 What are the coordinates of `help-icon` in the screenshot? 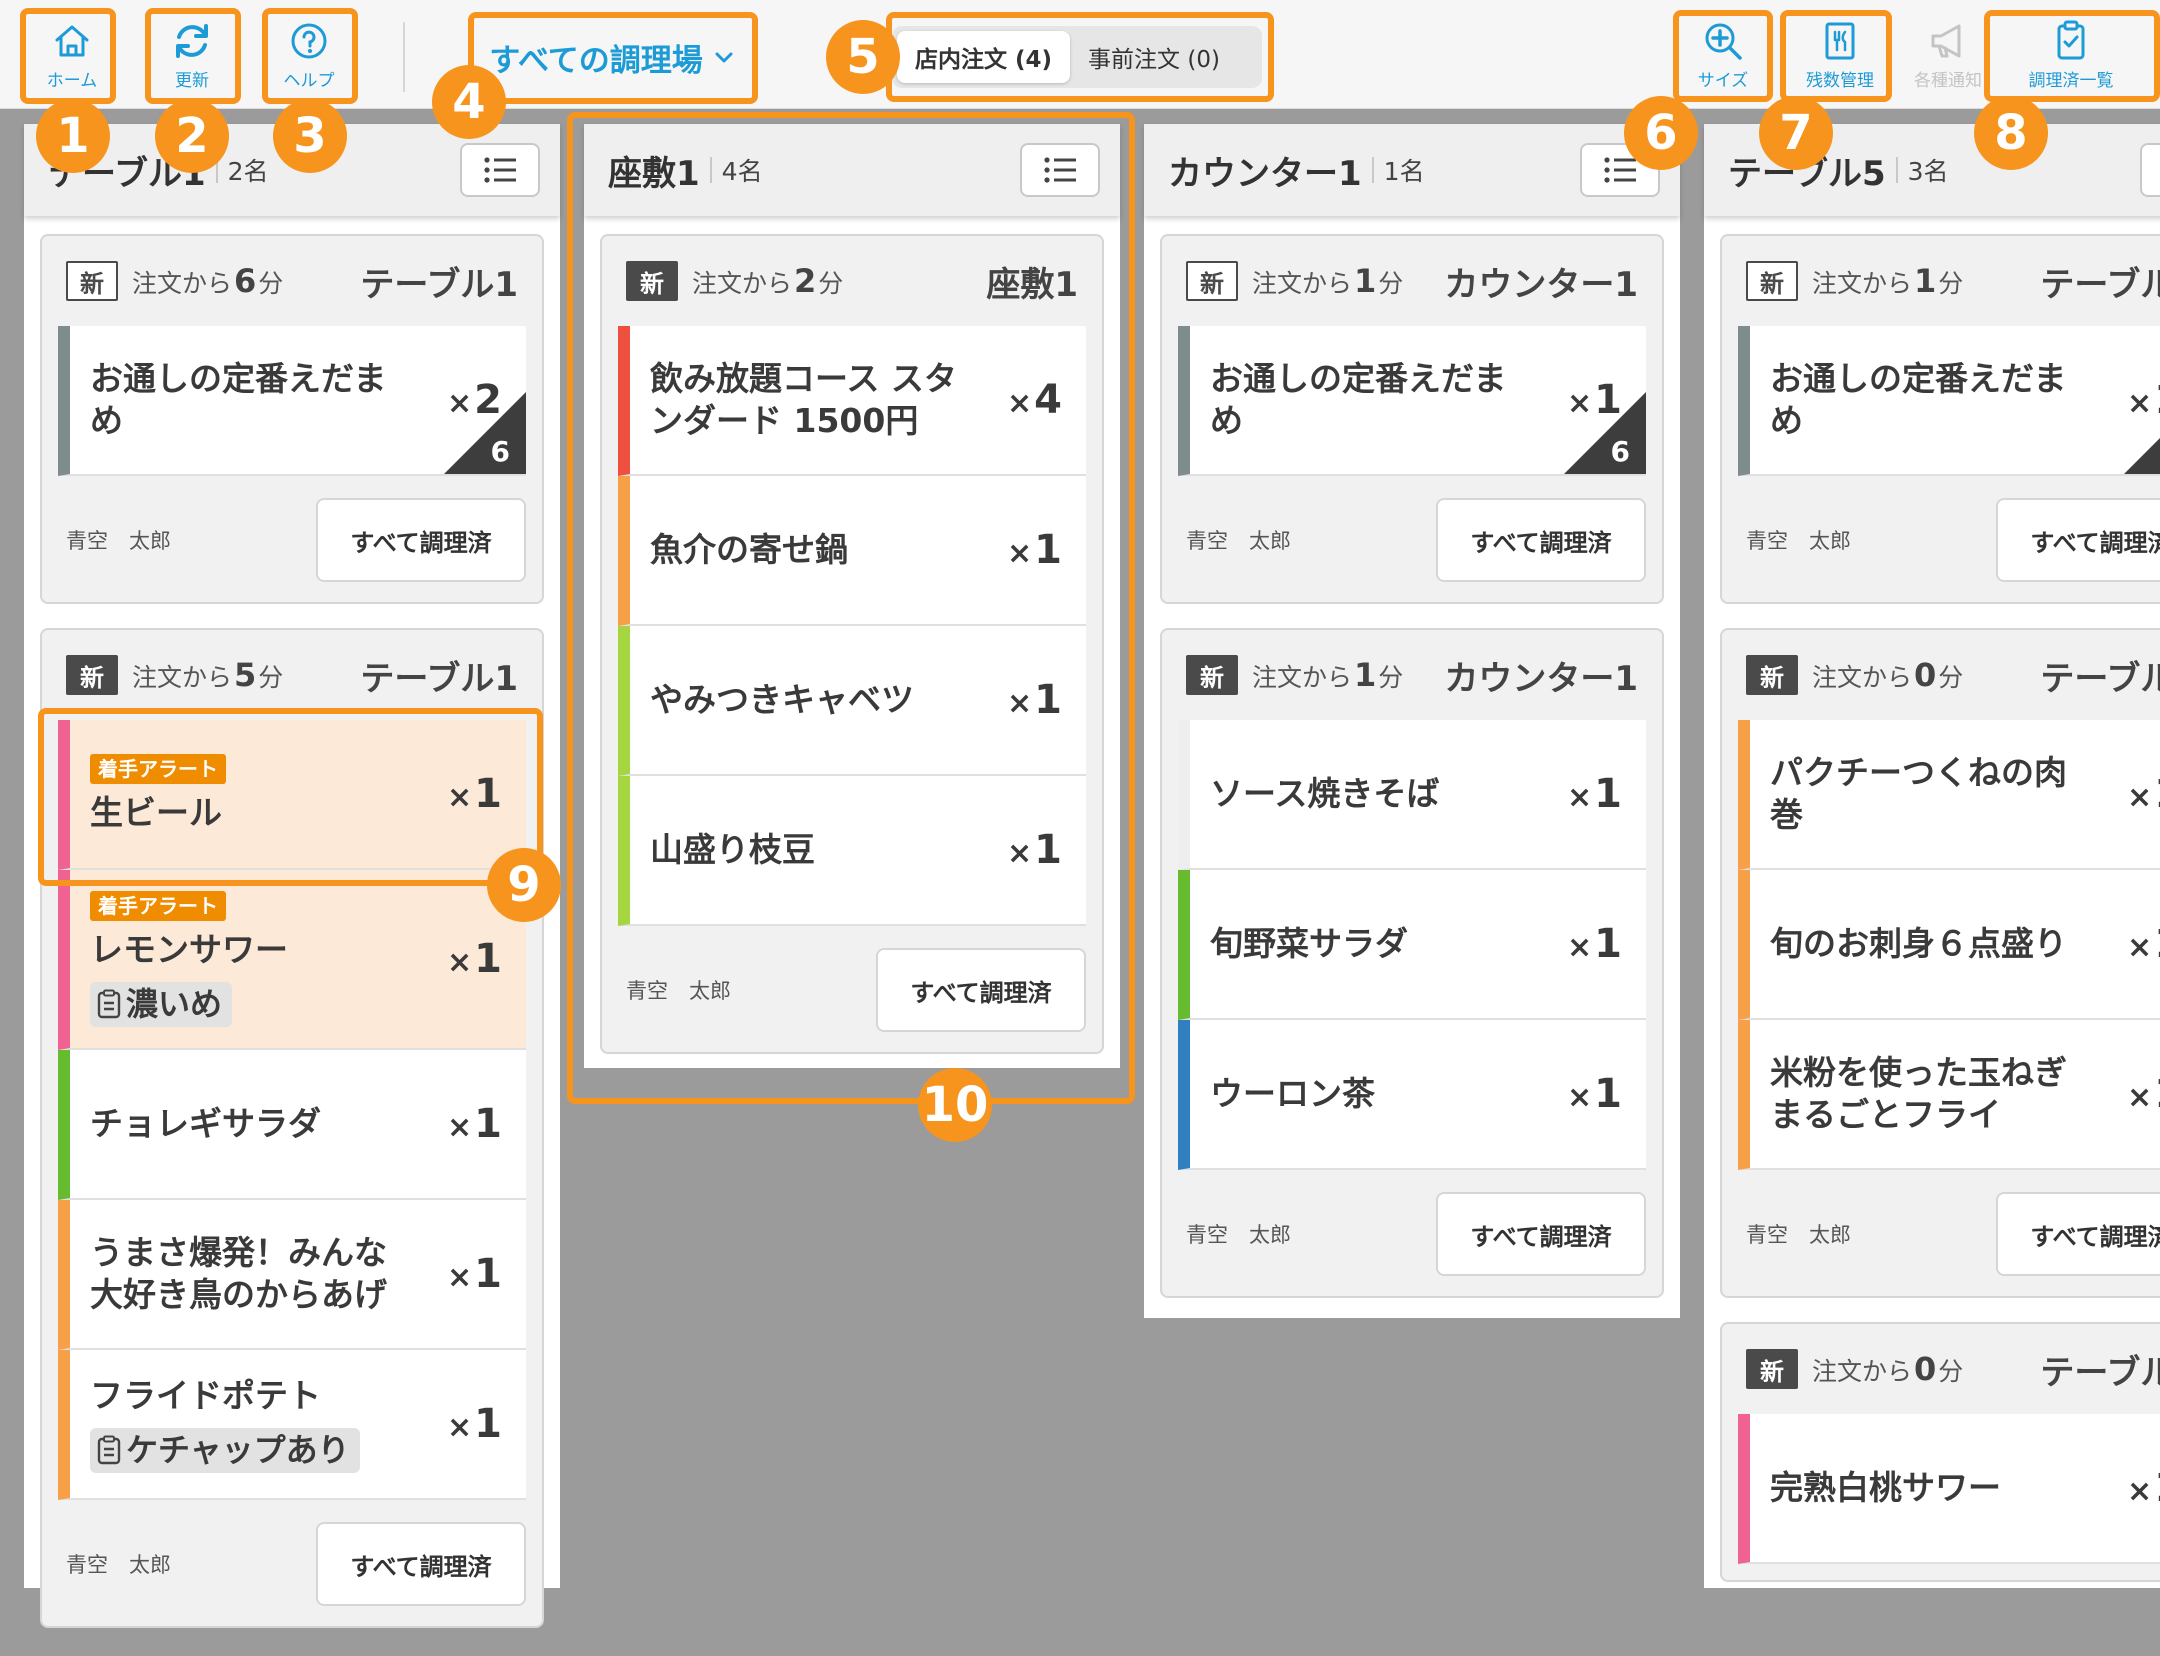 It's located at (309, 41).